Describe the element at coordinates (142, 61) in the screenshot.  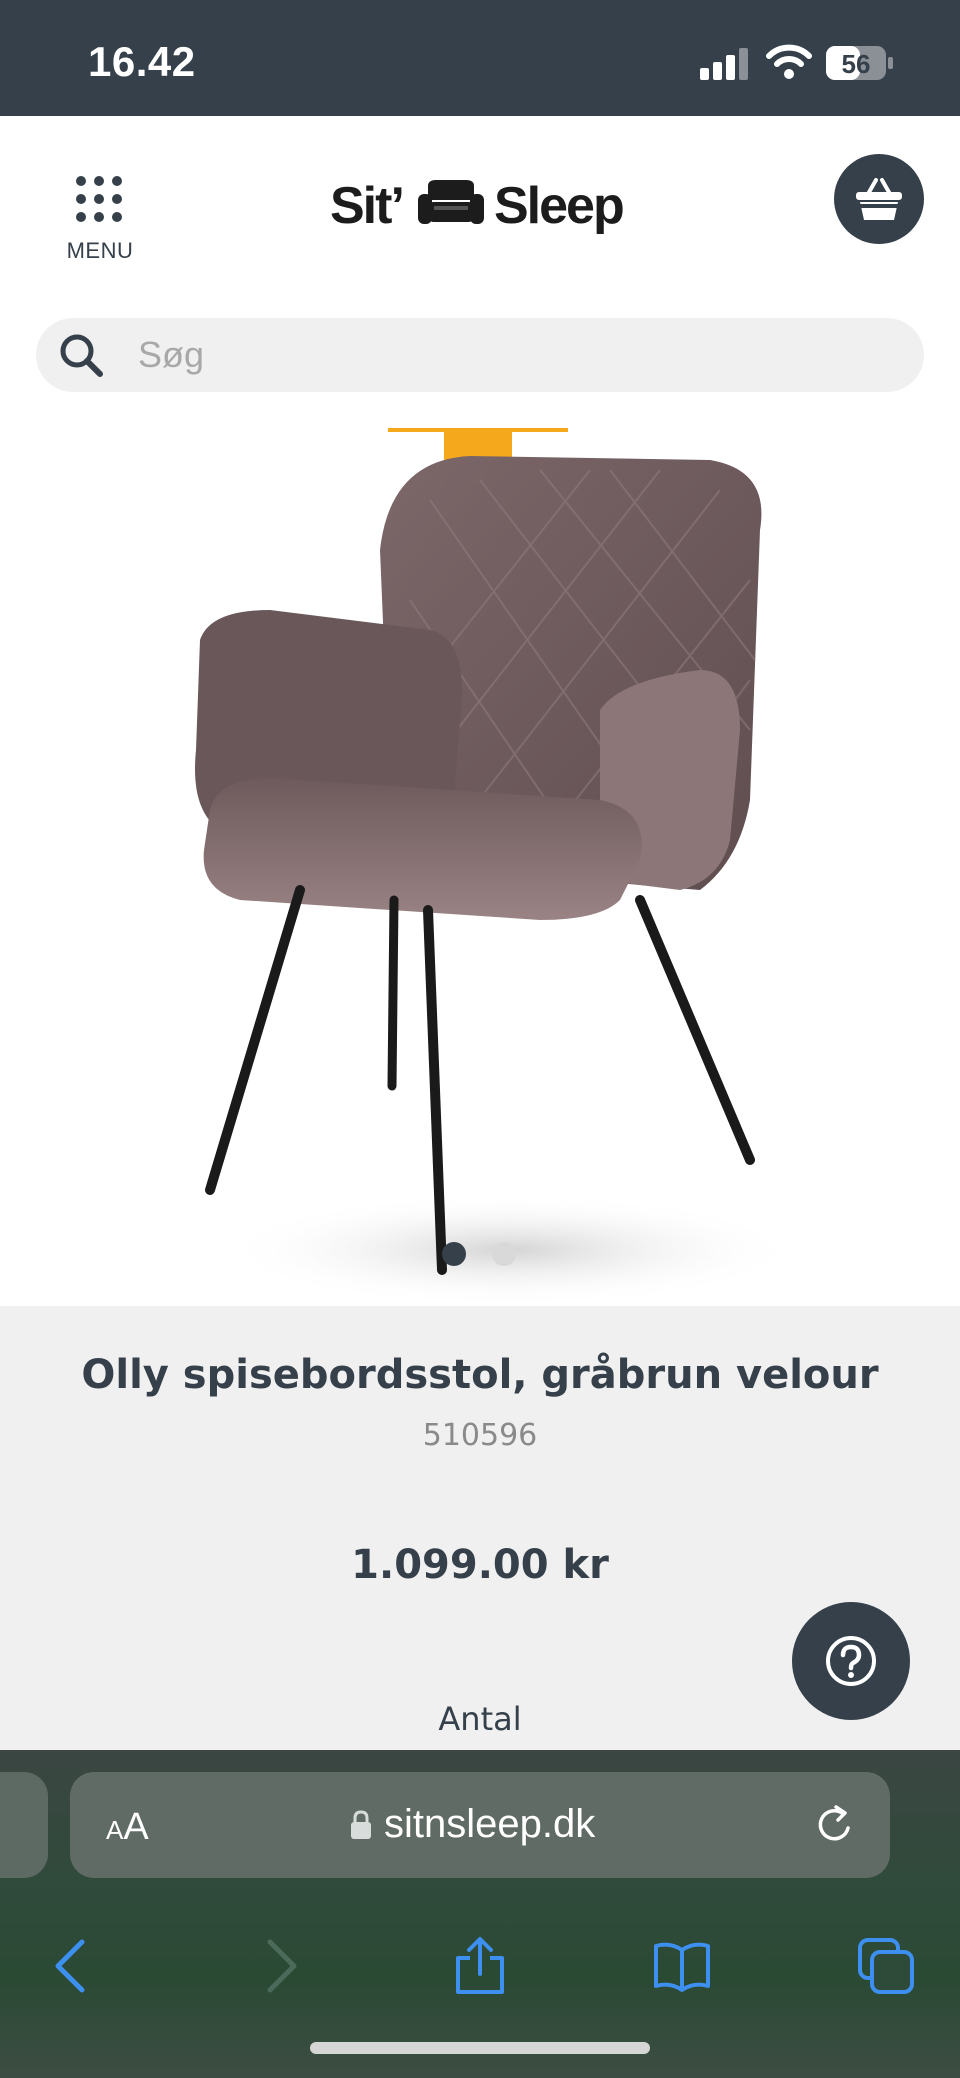
I see `status-time: 16.42` at that location.